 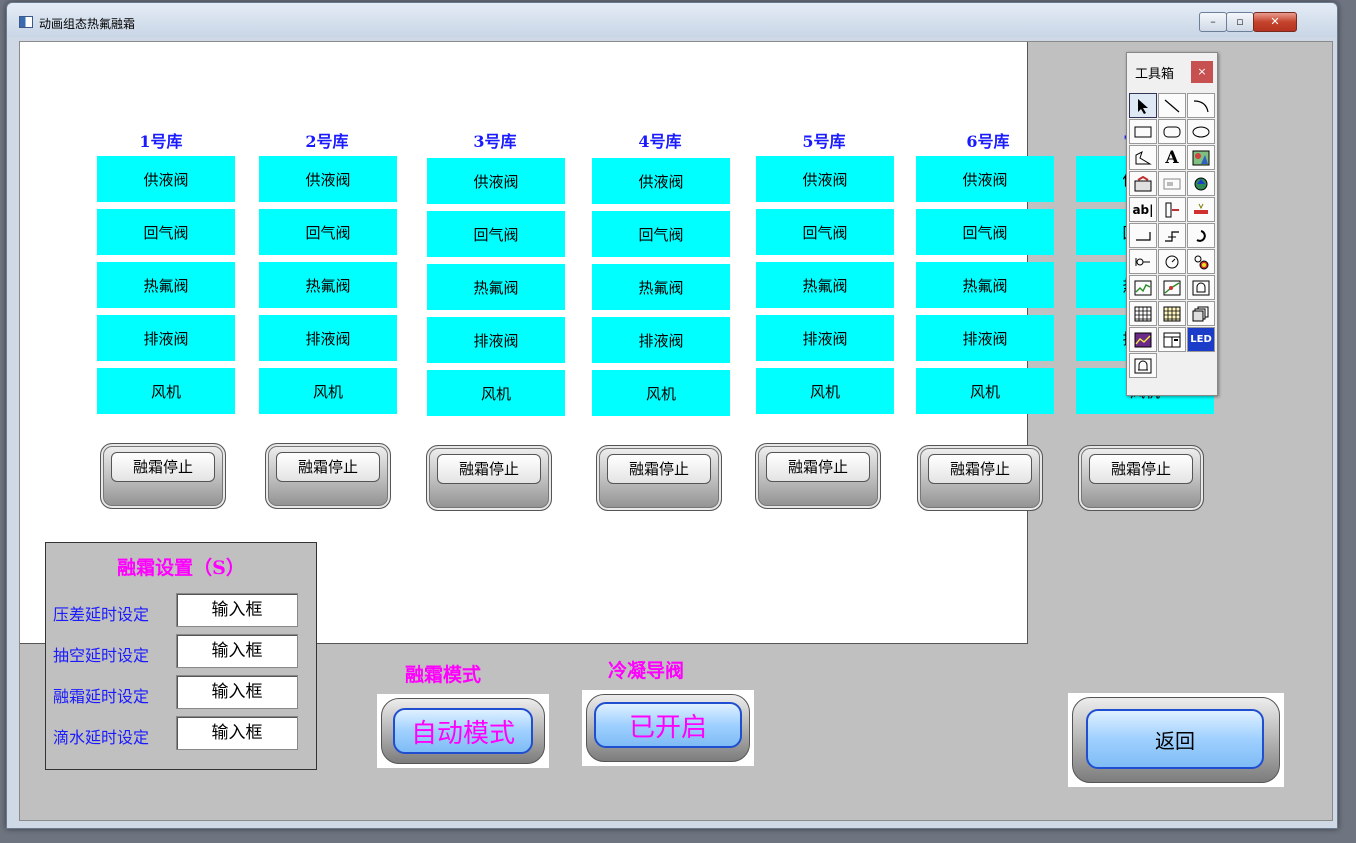 What do you see at coordinates (985, 338) in the screenshot?
I see `valve-drain-6: 排液阀` at bounding box center [985, 338].